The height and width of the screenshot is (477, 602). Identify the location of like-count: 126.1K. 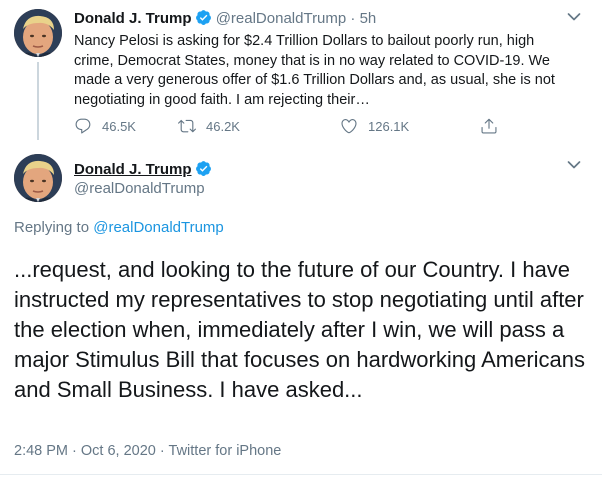
(389, 126).